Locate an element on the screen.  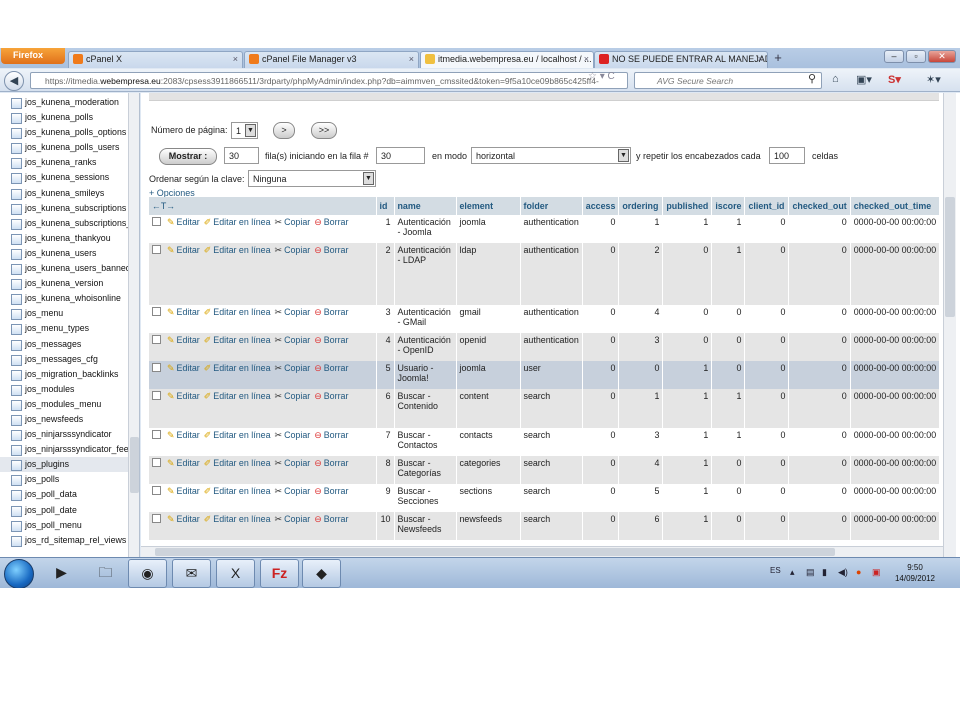
sidebar-scrollbar is located at coordinates (133, 325).